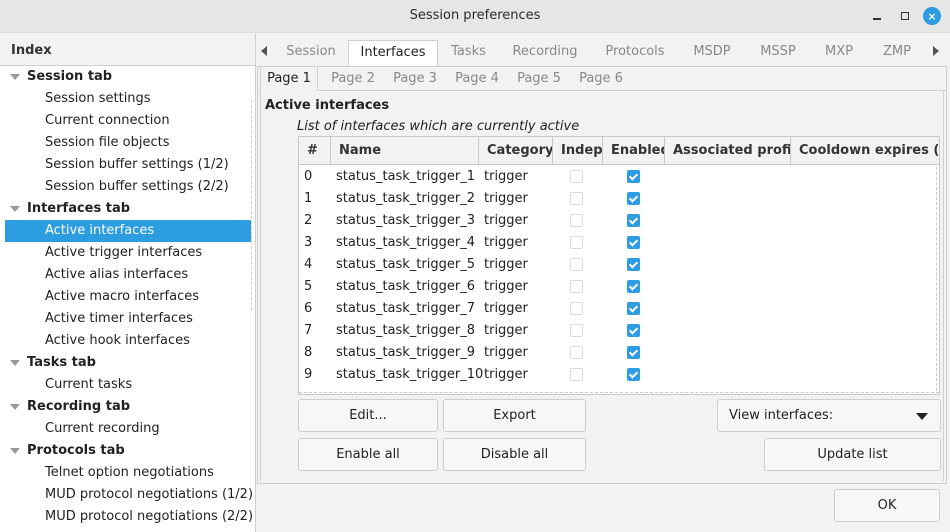 Image resolution: width=950 pixels, height=532 pixels. Describe the element at coordinates (852, 454) in the screenshot. I see `update-list-button: Update list` at that location.